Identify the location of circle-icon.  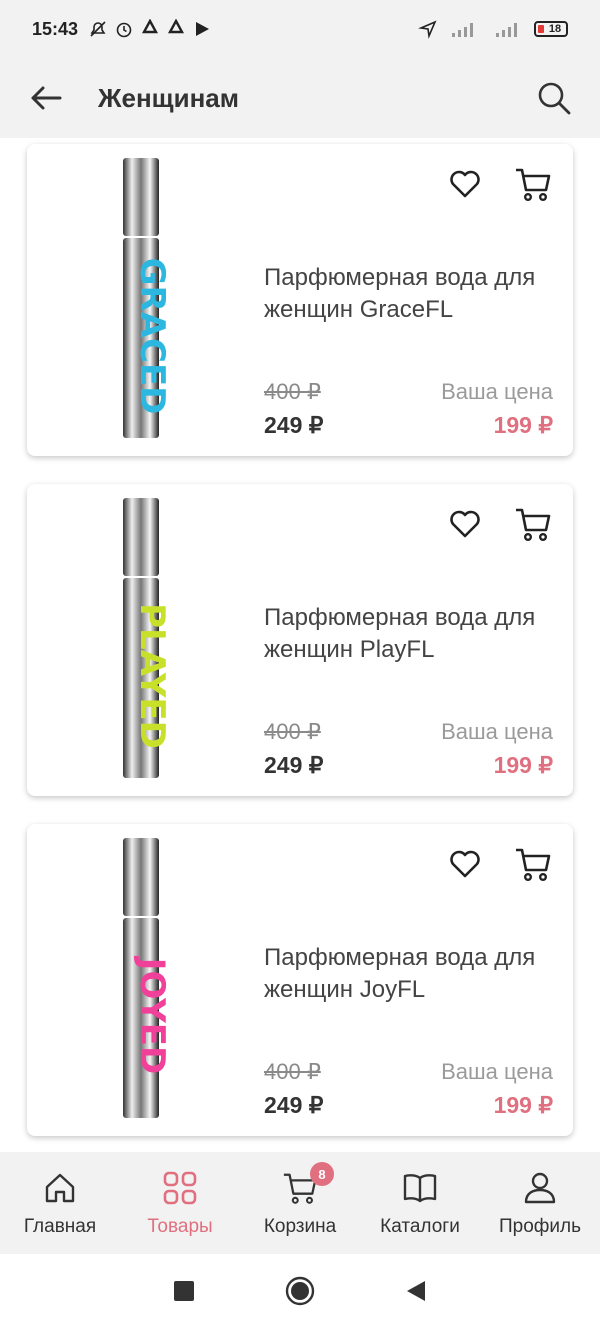
(300, 1290).